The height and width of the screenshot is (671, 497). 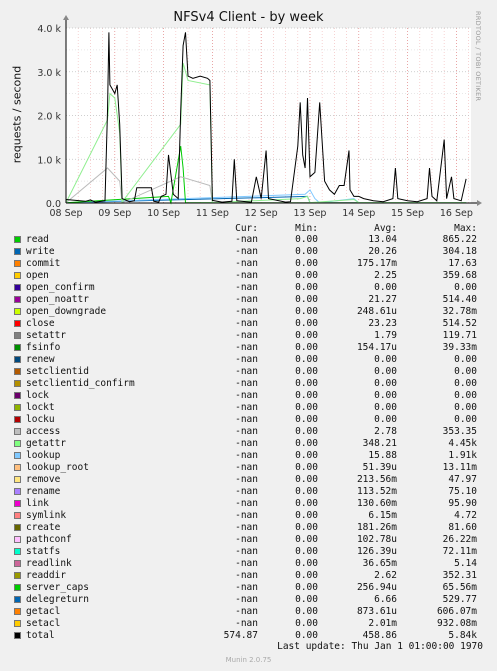 What do you see at coordinates (60, 287) in the screenshot?
I see `legend-series-name: open_confirm` at bounding box center [60, 287].